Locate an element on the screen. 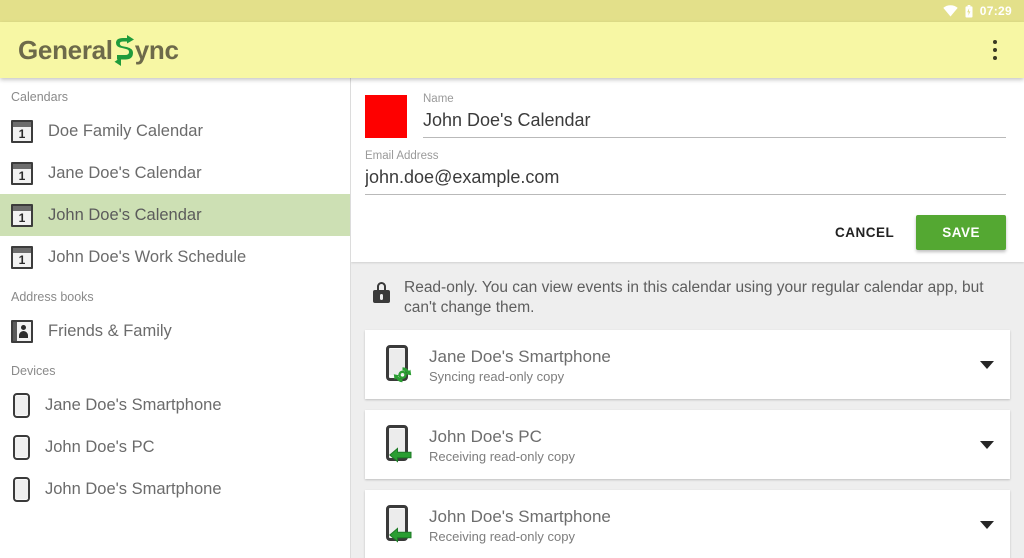 The image size is (1024, 558). sidebar-item-label: Jane Doe's Calendar is located at coordinates (125, 172).